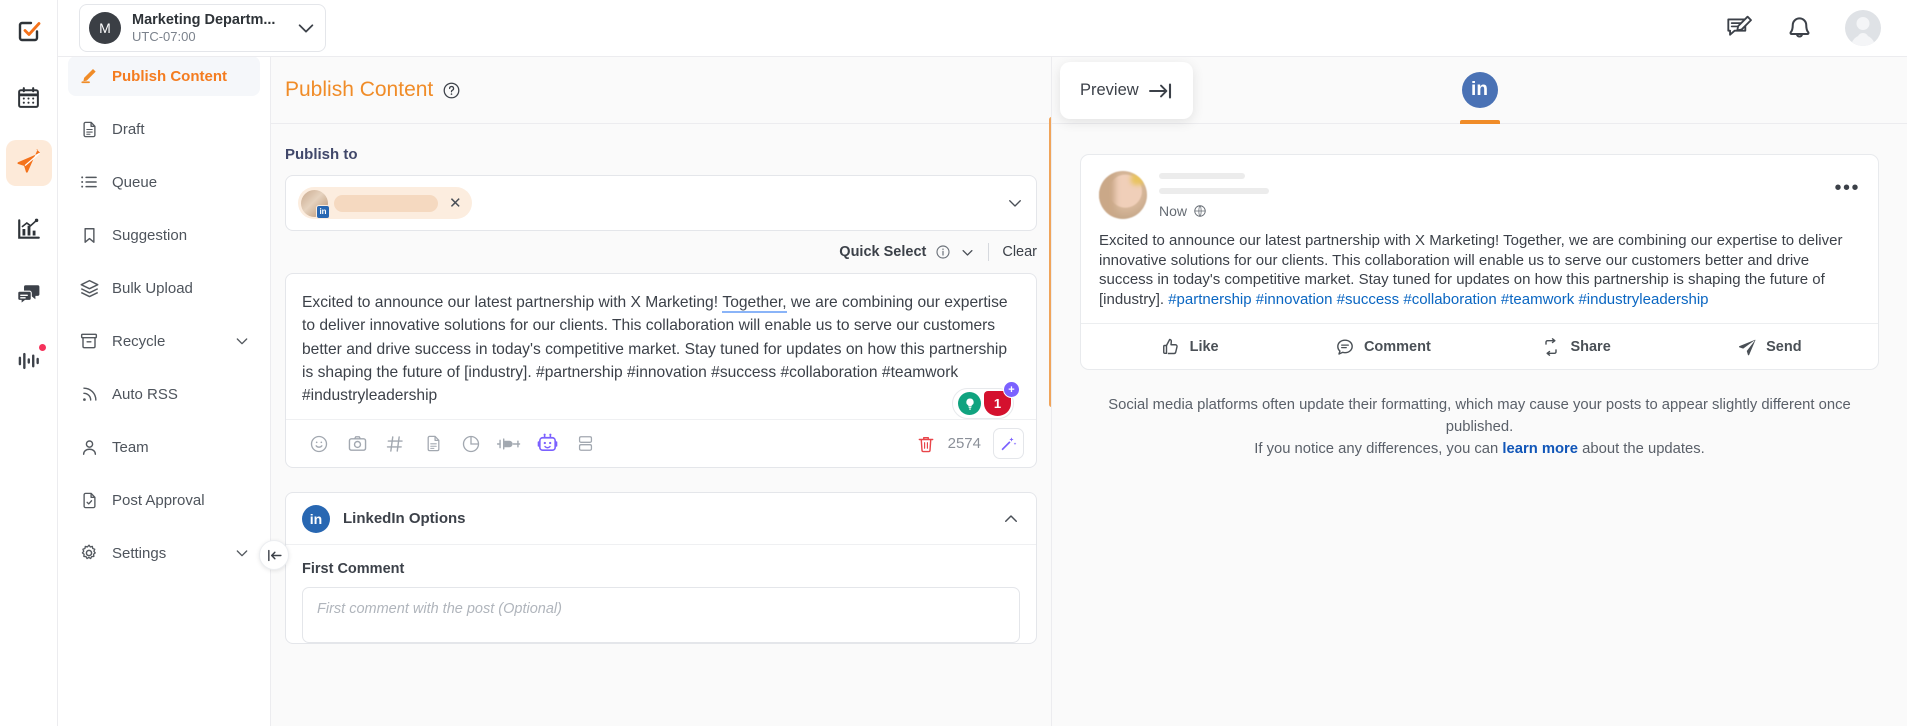 The height and width of the screenshot is (726, 1907). I want to click on trash-icon, so click(926, 444).